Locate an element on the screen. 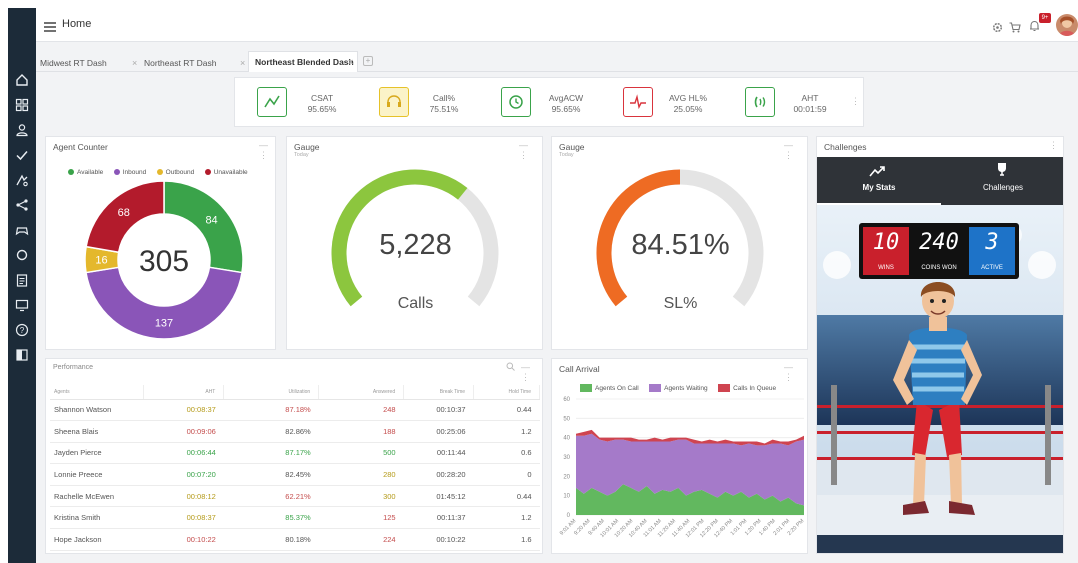  active-value: 3 is located at coordinates (992, 242).